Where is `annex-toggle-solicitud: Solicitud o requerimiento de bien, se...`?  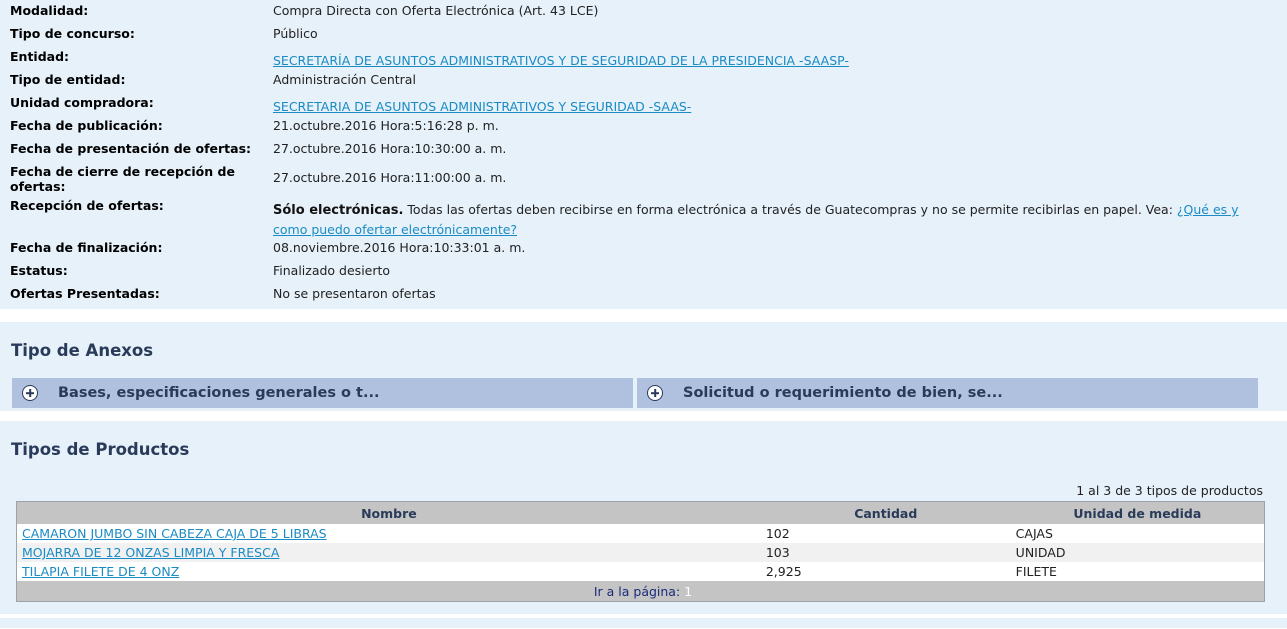 annex-toggle-solicitud: Solicitud o requerimiento de bien, se... is located at coordinates (947, 393).